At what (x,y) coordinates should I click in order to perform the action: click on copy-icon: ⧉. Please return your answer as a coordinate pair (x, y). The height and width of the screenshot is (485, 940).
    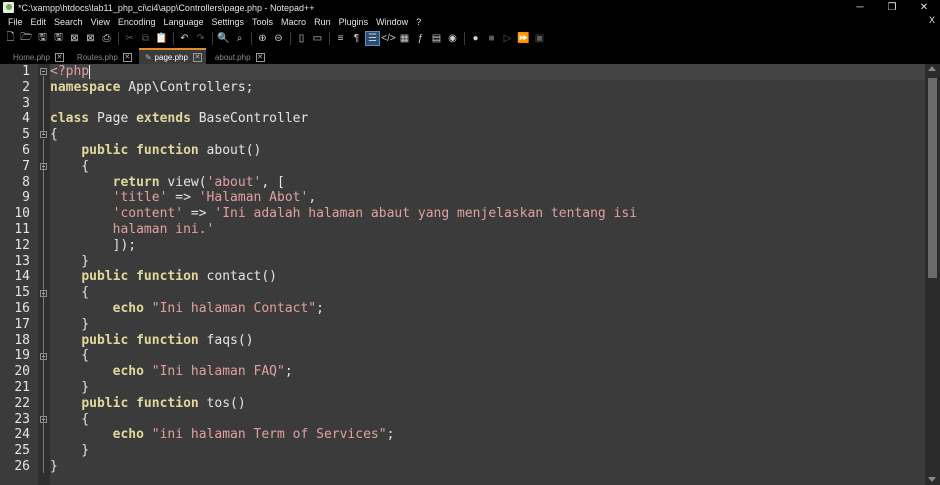
    Looking at the image, I should click on (145, 38).